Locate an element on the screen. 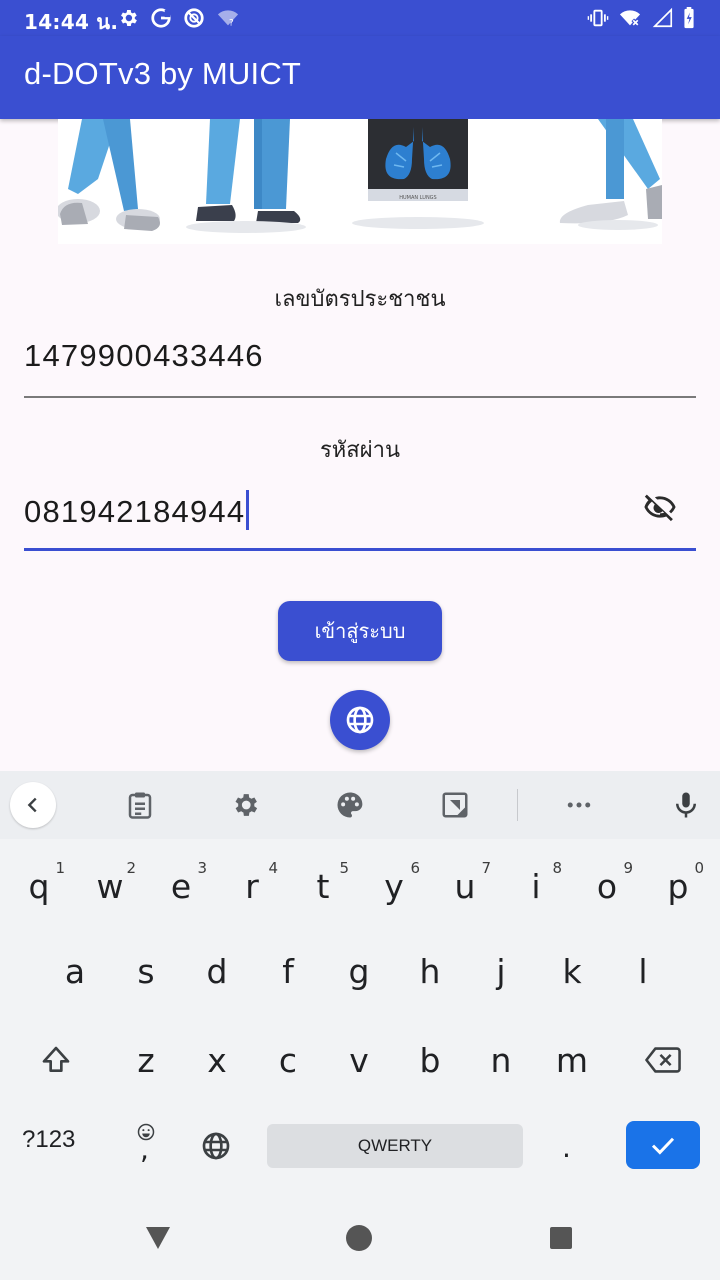 The width and height of the screenshot is (720, 1280). mic-icon is located at coordinates (686, 805).